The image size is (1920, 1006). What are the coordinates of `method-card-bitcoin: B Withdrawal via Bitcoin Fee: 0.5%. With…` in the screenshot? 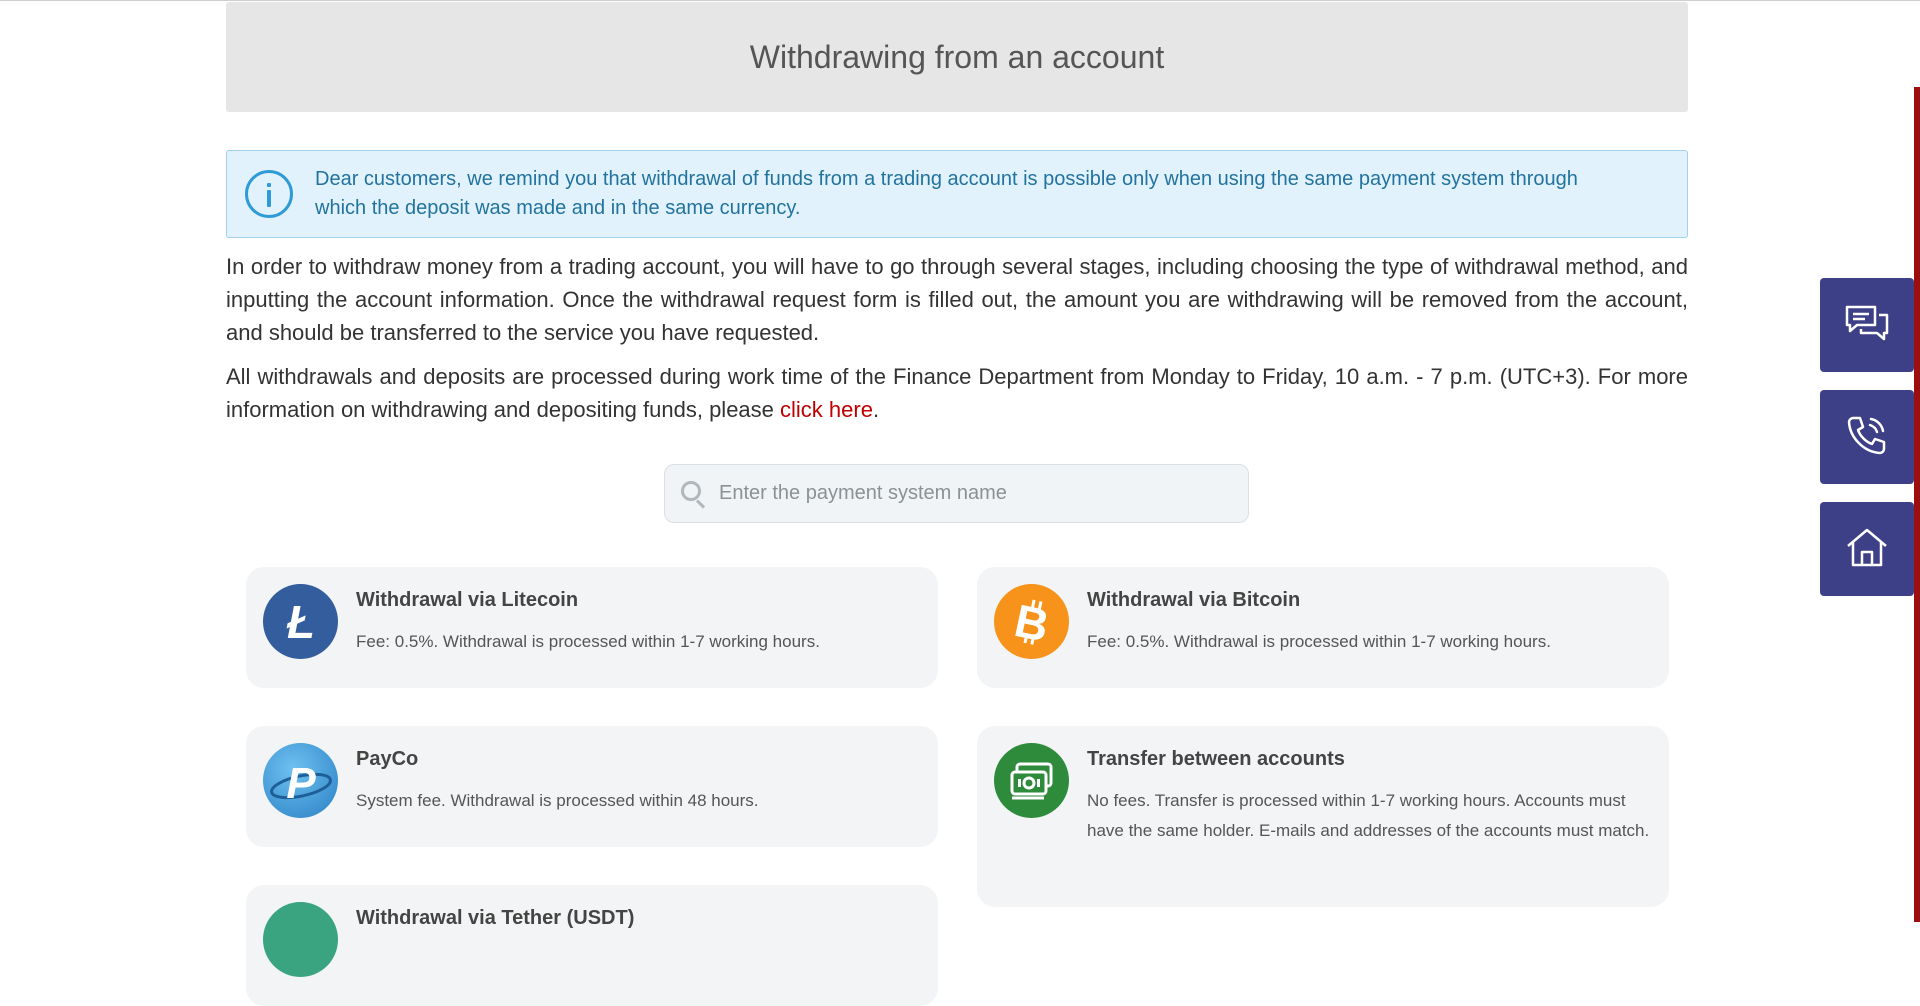 It's located at (1323, 627).